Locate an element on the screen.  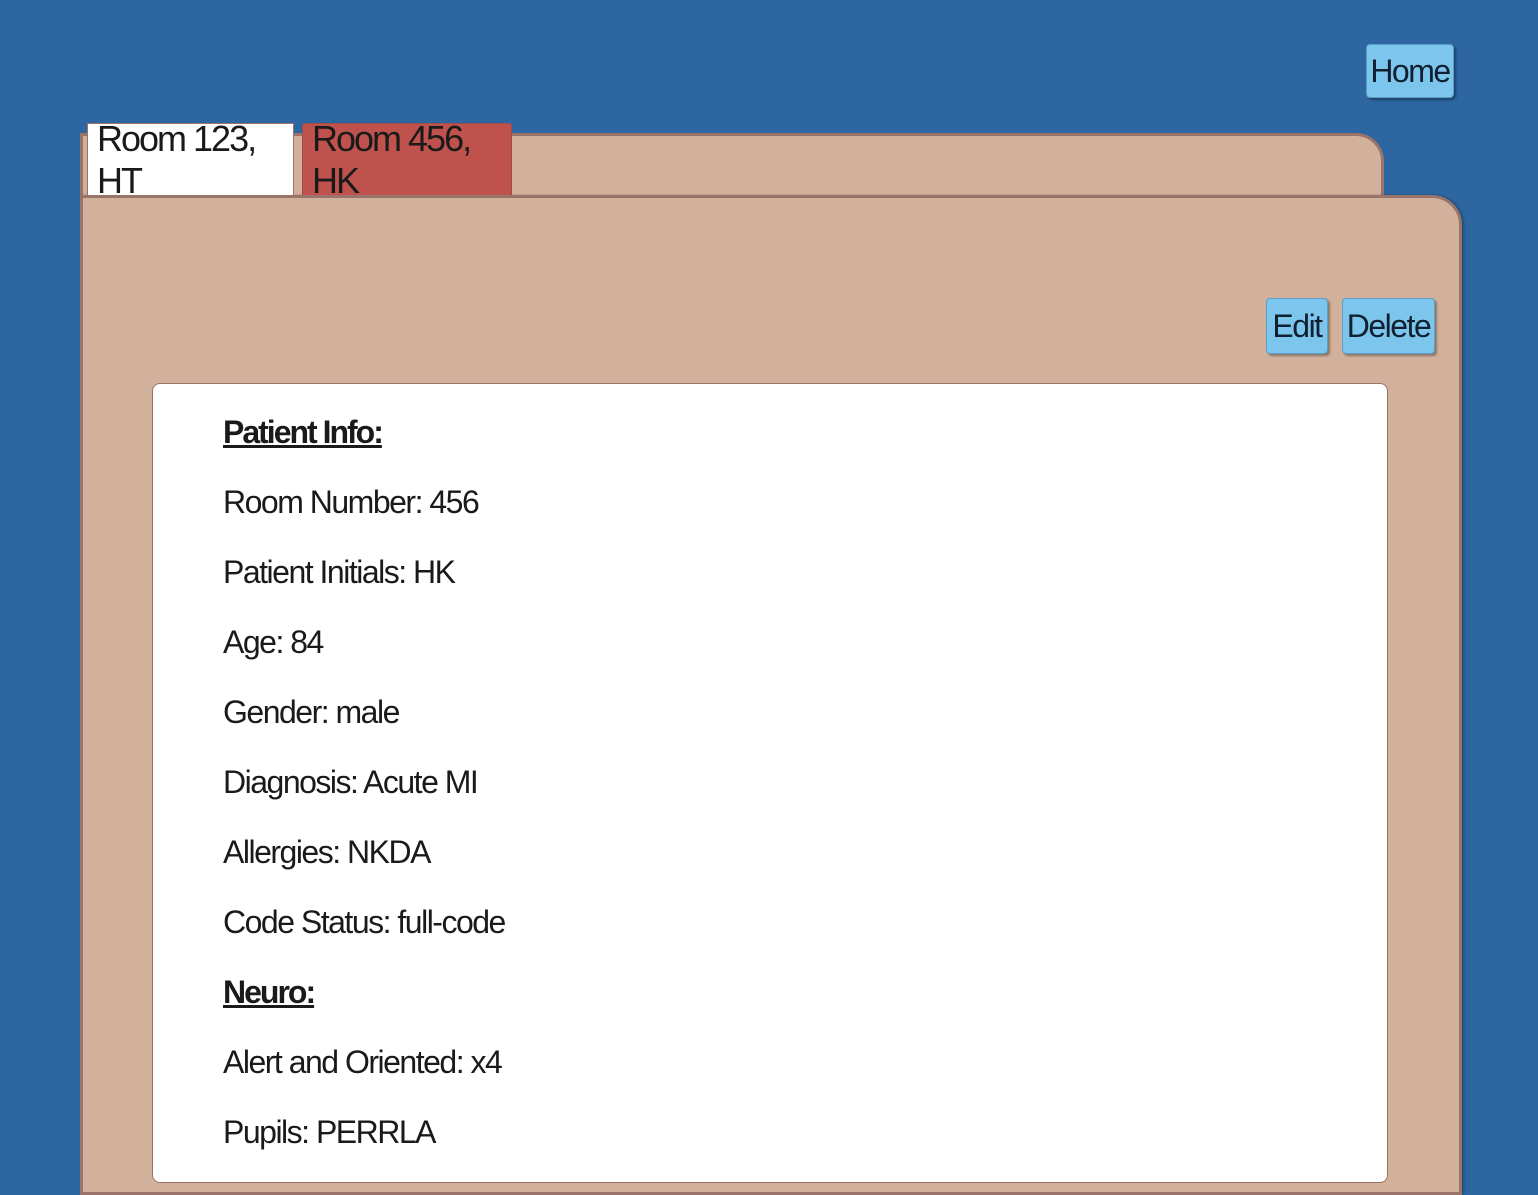
allergies-field: Allergies: NKDA is located at coordinates (327, 852).